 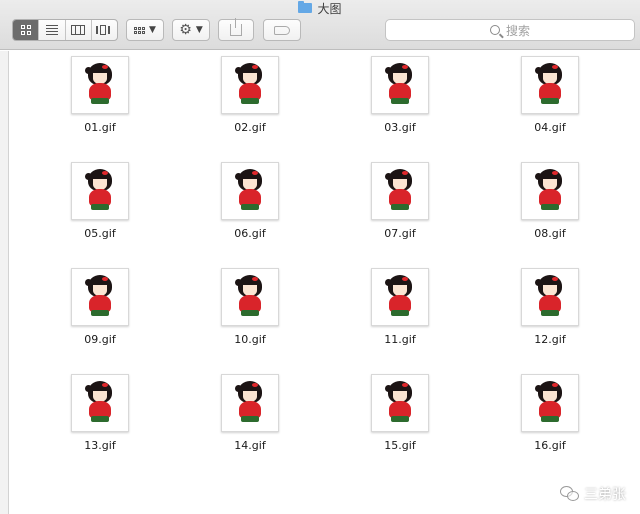 I want to click on file-name: 05.gif, so click(x=100, y=233).